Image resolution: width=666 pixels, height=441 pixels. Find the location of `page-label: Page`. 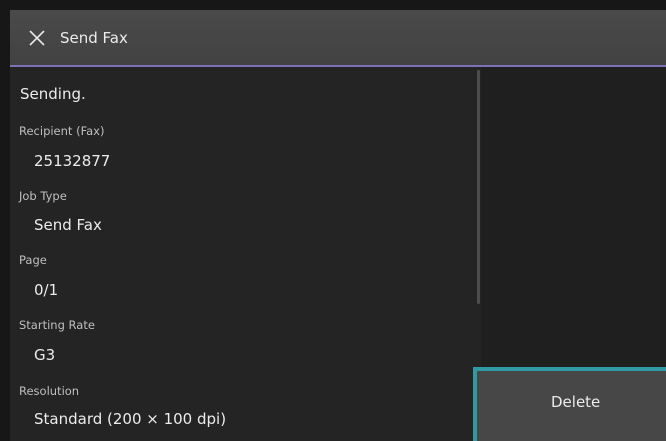

page-label: Page is located at coordinates (33, 260).